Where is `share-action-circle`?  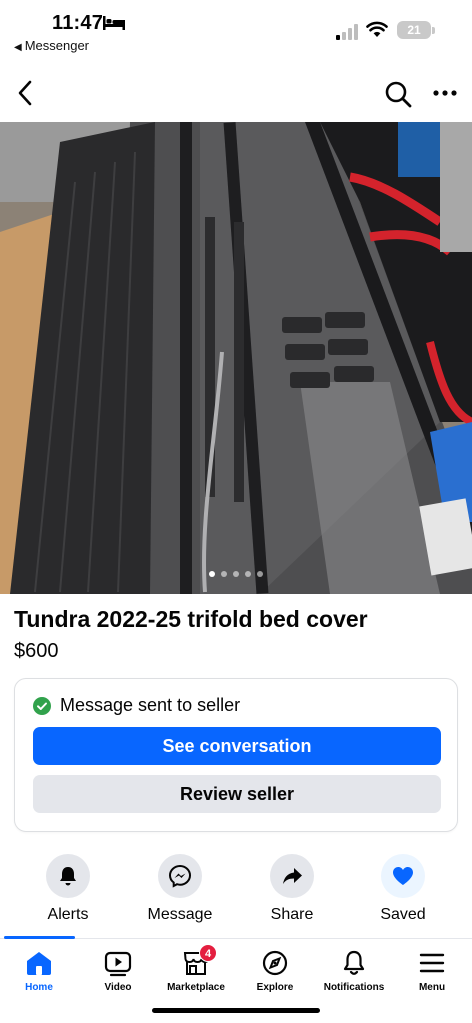
share-action-circle is located at coordinates (292, 876).